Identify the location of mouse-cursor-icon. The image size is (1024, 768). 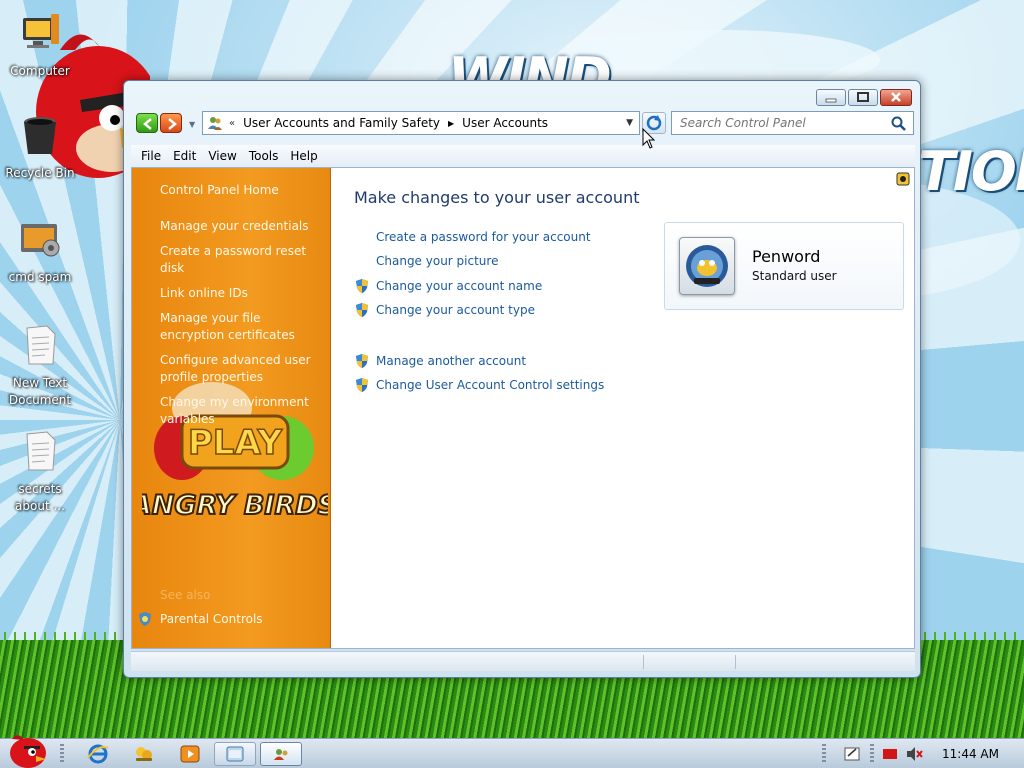
(649, 138).